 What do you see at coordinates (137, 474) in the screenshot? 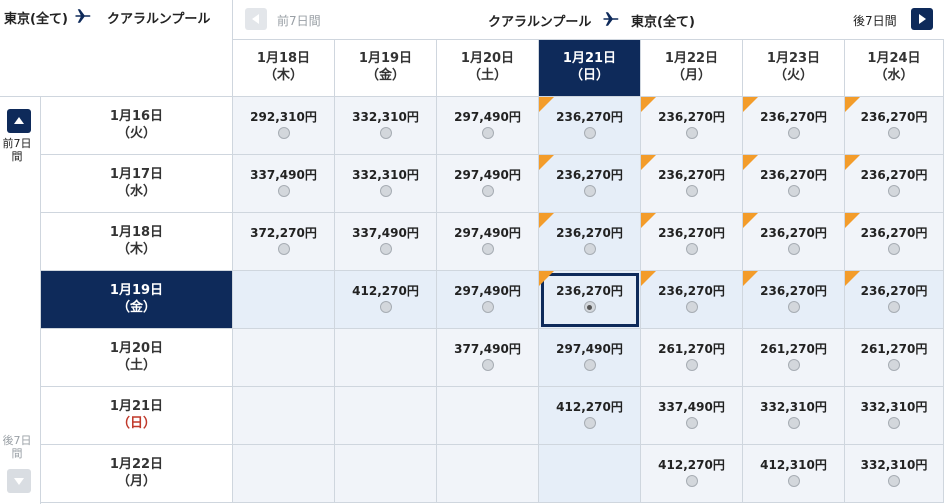
I see `outbound-date-header: 1月22日 （月）` at bounding box center [137, 474].